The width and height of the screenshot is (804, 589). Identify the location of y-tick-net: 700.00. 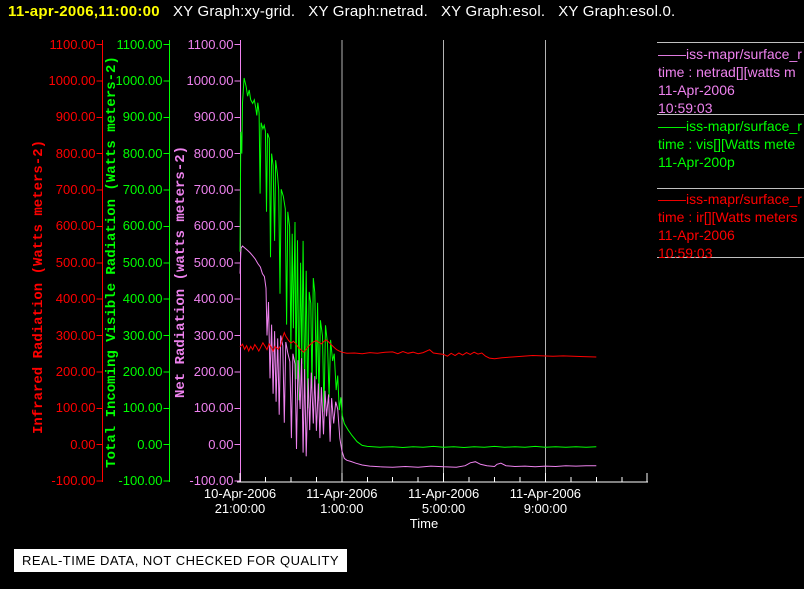
(213, 189).